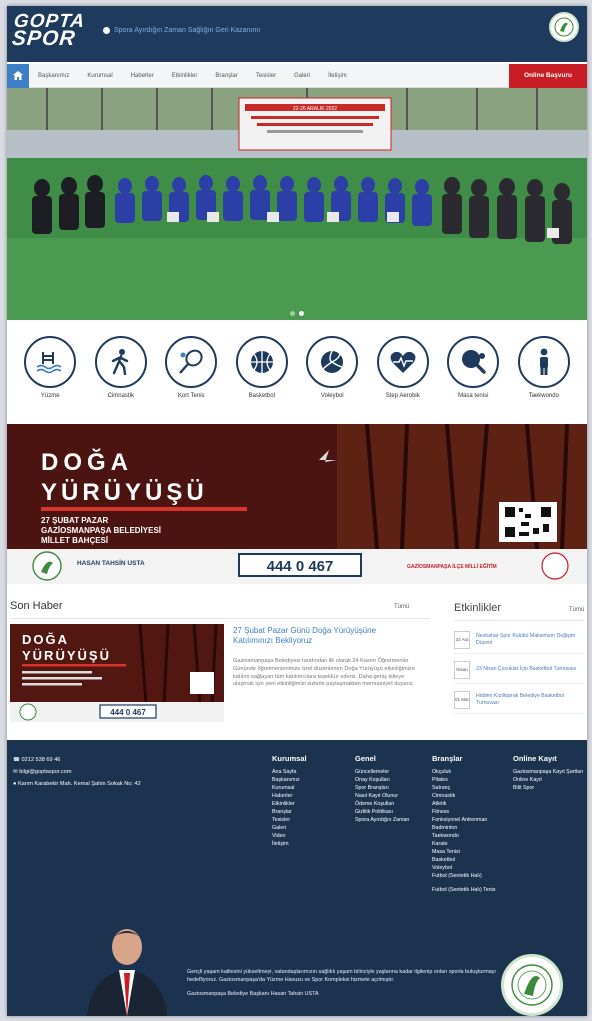 The width and height of the screenshot is (592, 1021). I want to click on footer-link: Haberler, so click(289, 796).